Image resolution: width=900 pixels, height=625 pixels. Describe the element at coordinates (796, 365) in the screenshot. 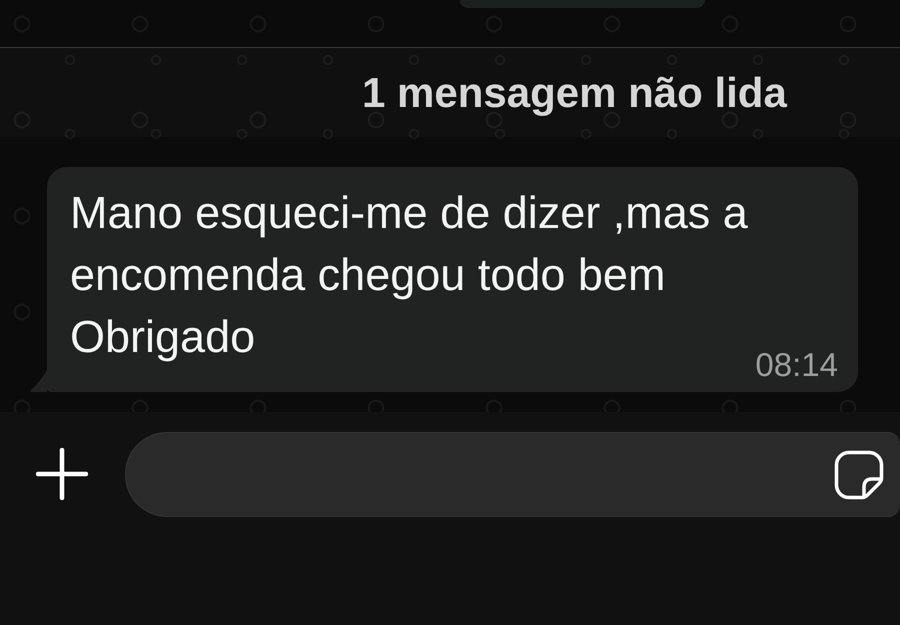

I see `message-time: 08:14` at that location.